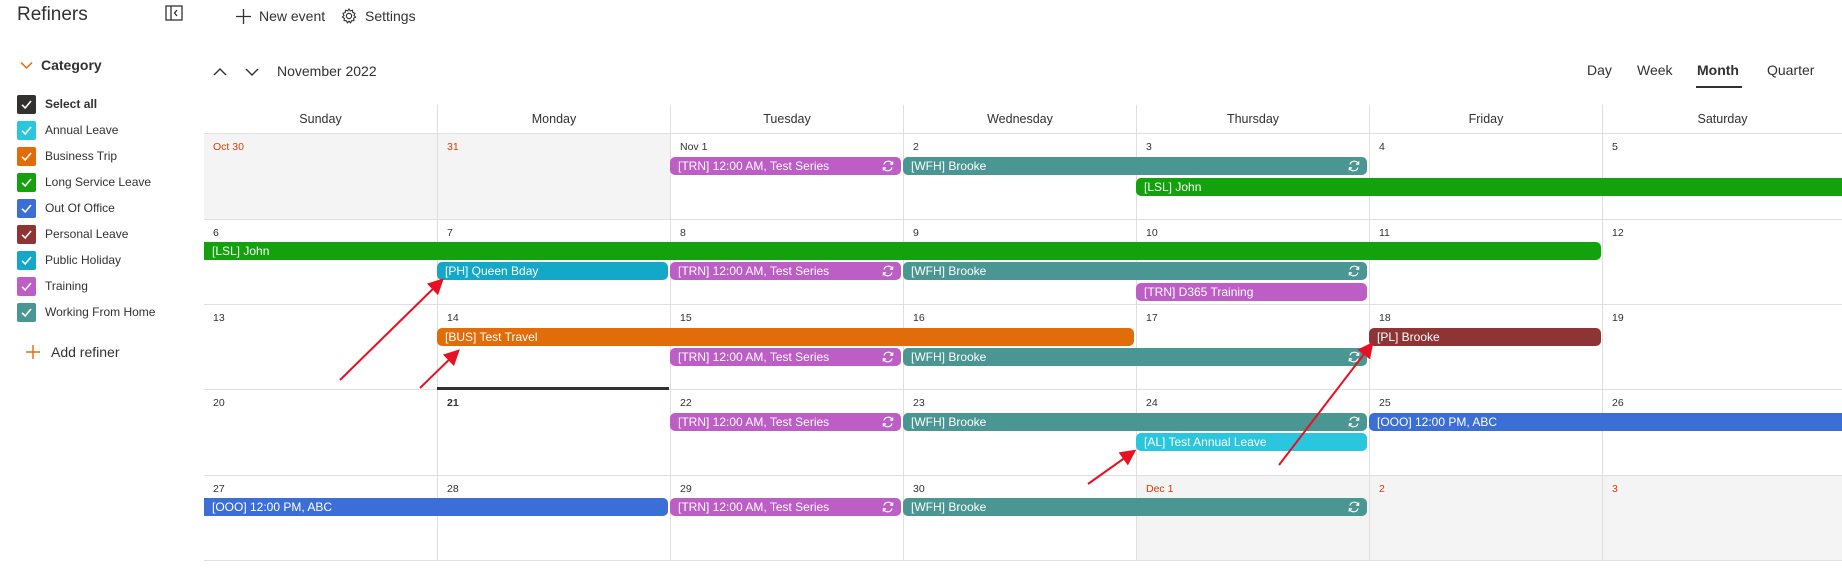 This screenshot has height=569, width=1842. I want to click on date-number: 4, so click(1382, 147).